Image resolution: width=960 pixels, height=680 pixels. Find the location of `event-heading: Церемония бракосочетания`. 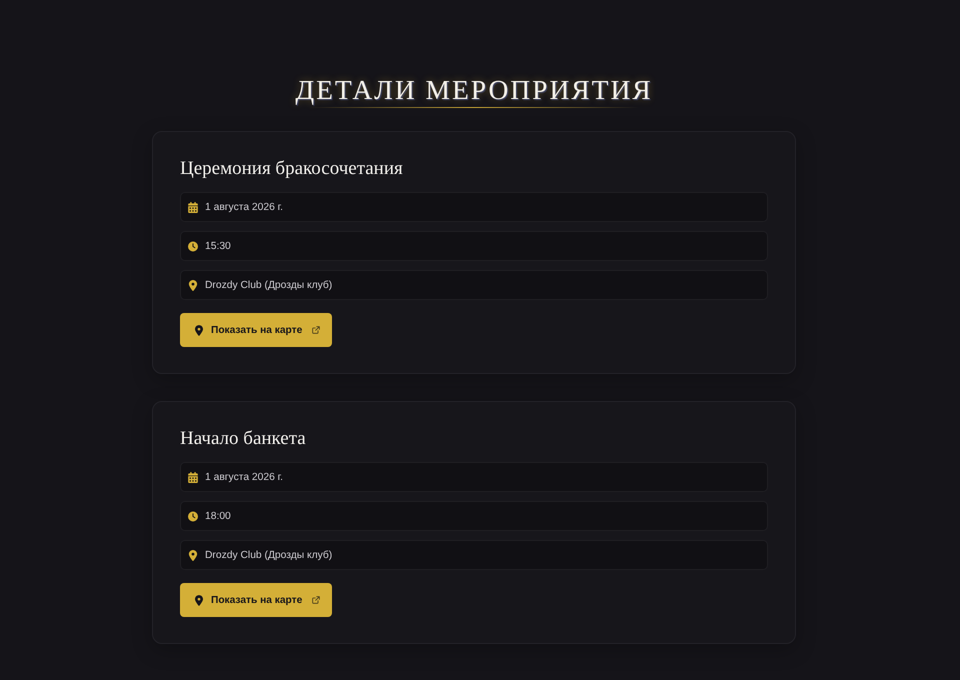

event-heading: Церемония бракосочетания is located at coordinates (291, 169).